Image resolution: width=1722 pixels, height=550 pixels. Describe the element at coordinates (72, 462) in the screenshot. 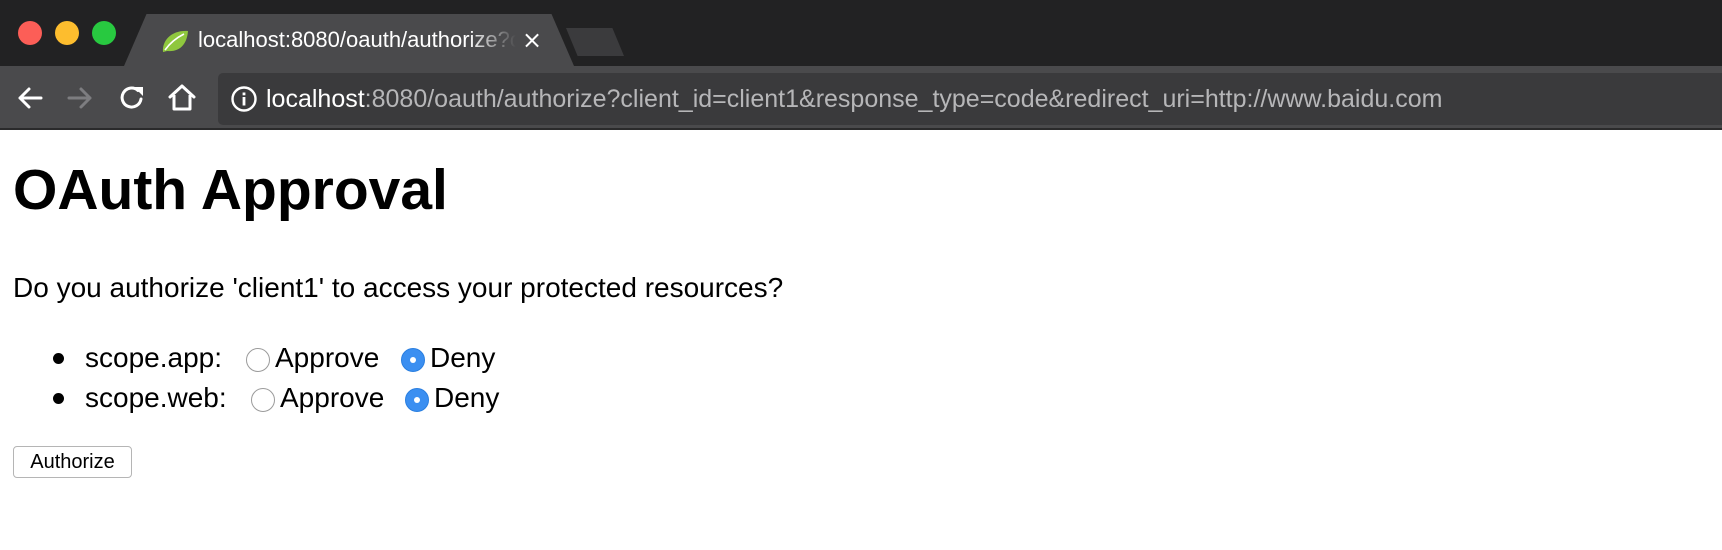

I see `authorize-button: Authorize` at that location.